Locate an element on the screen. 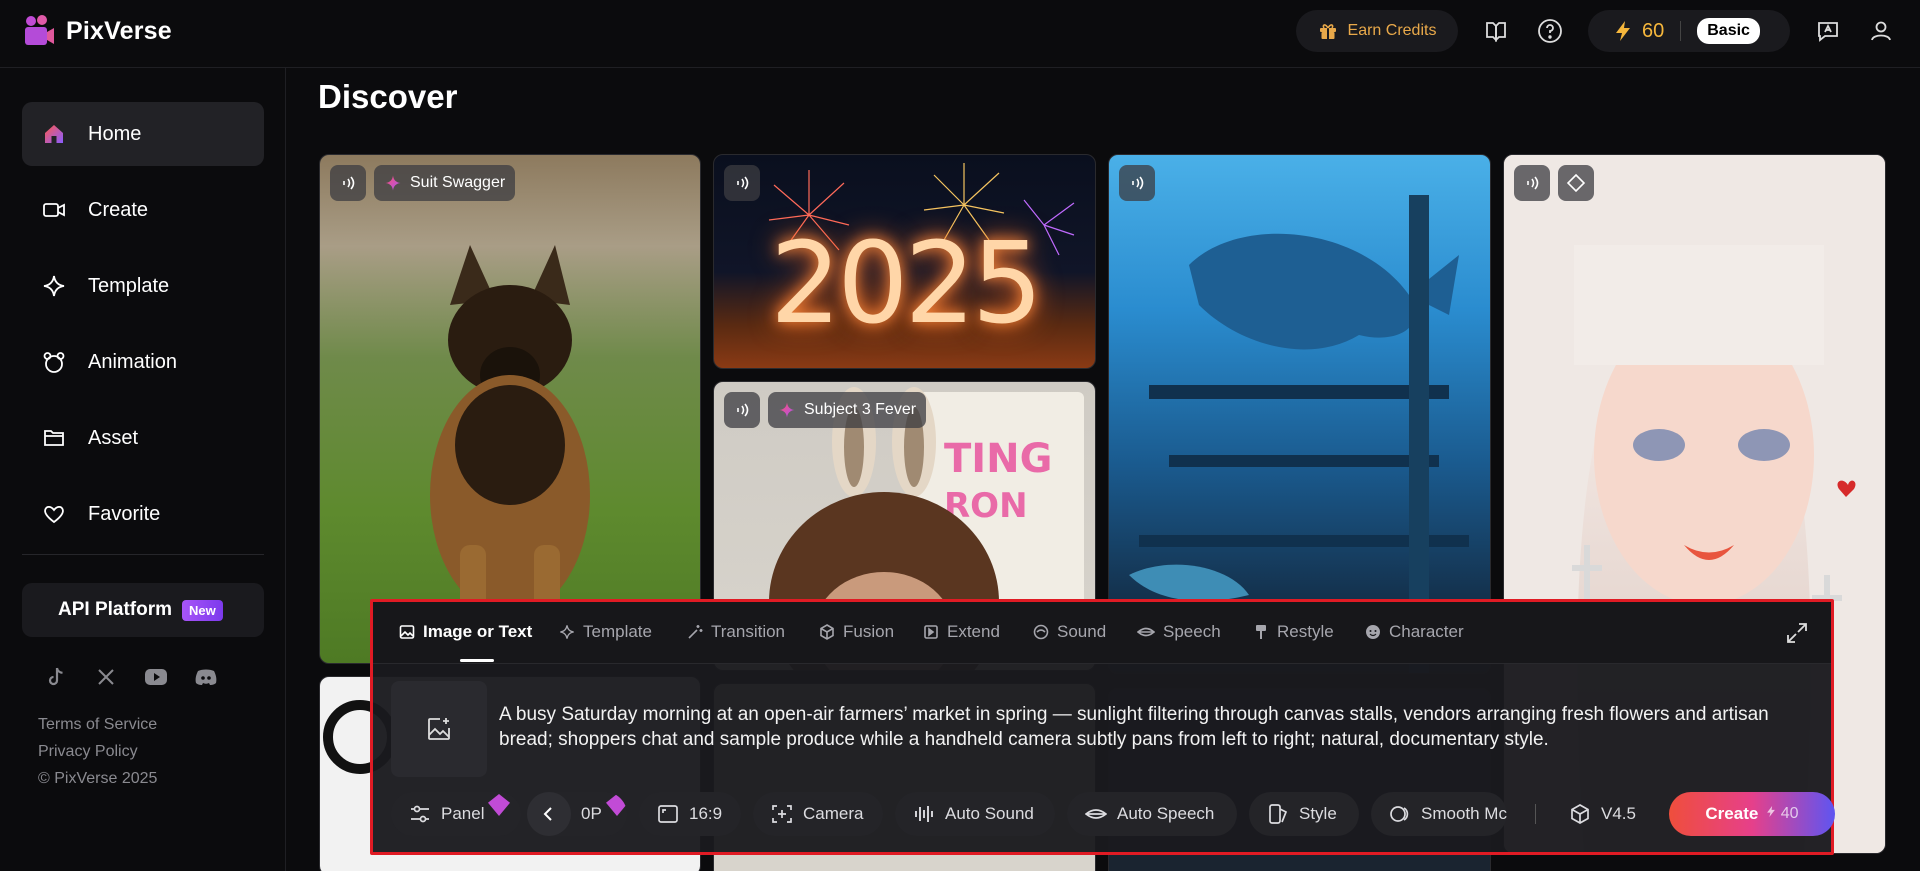  credits-divider is located at coordinates (1681, 31).